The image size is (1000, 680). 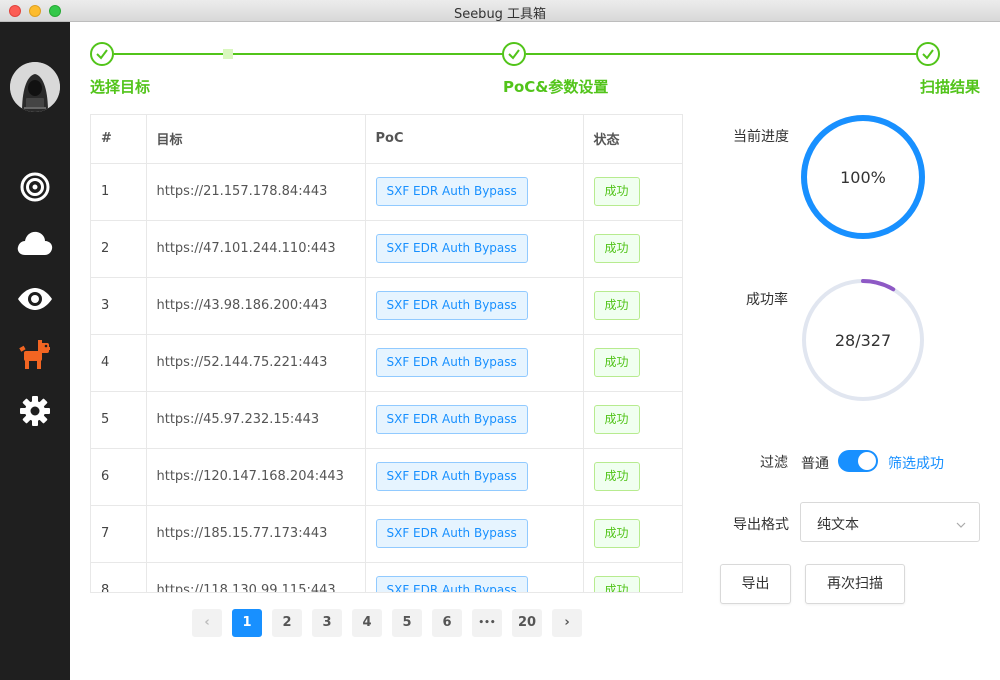 What do you see at coordinates (242, 191) in the screenshot?
I see `row-target: https://21.157.178.84:443` at bounding box center [242, 191].